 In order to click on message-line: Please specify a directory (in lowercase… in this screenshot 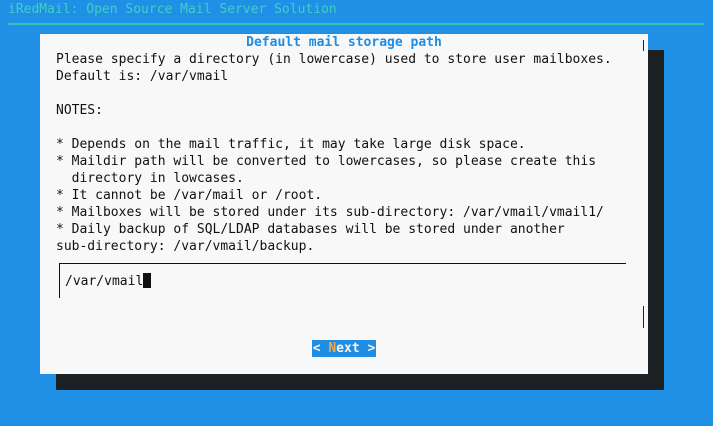, I will do `click(334, 59)`.